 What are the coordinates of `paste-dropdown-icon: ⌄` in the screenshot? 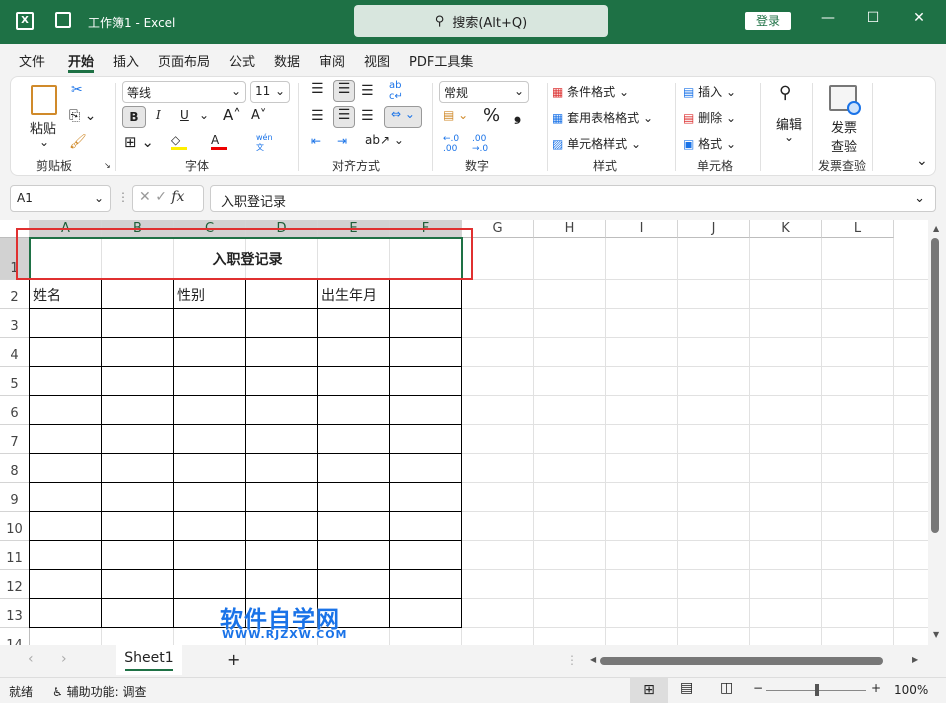 It's located at (44, 142).